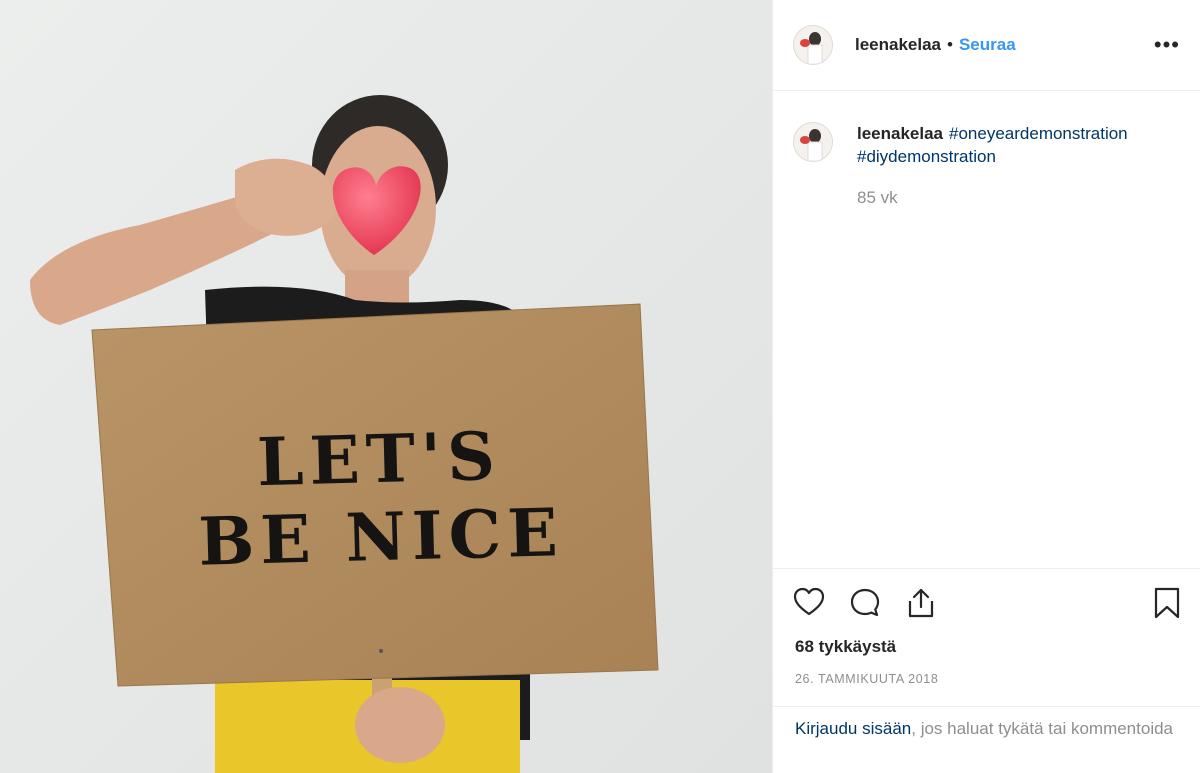  What do you see at coordinates (898, 45) in the screenshot?
I see `username-link: leenakelaa` at bounding box center [898, 45].